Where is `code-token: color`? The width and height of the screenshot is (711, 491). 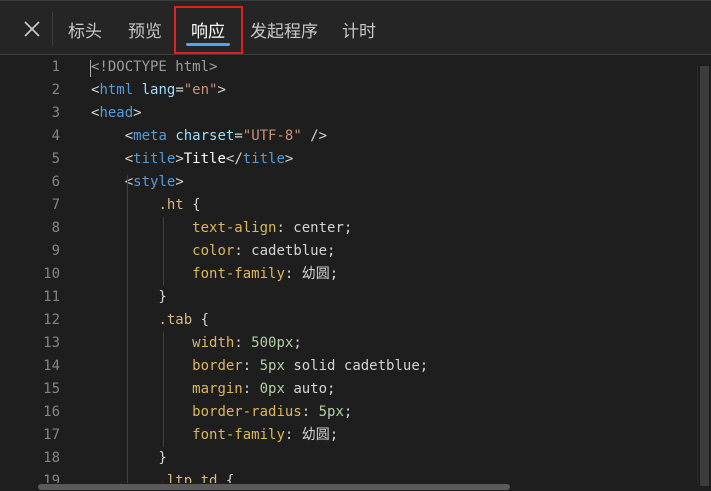
code-token: color is located at coordinates (213, 251).